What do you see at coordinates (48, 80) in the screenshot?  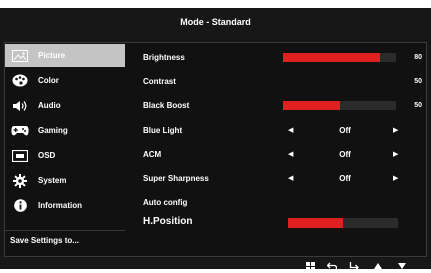 I see `sidebar-item-label: Color` at bounding box center [48, 80].